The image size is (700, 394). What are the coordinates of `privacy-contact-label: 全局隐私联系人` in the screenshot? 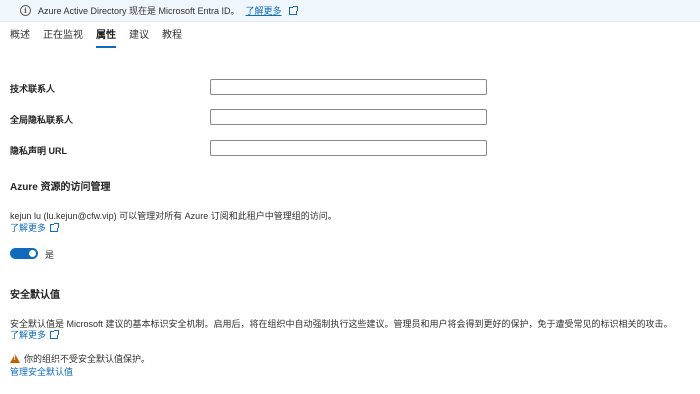 It's located at (42, 120).